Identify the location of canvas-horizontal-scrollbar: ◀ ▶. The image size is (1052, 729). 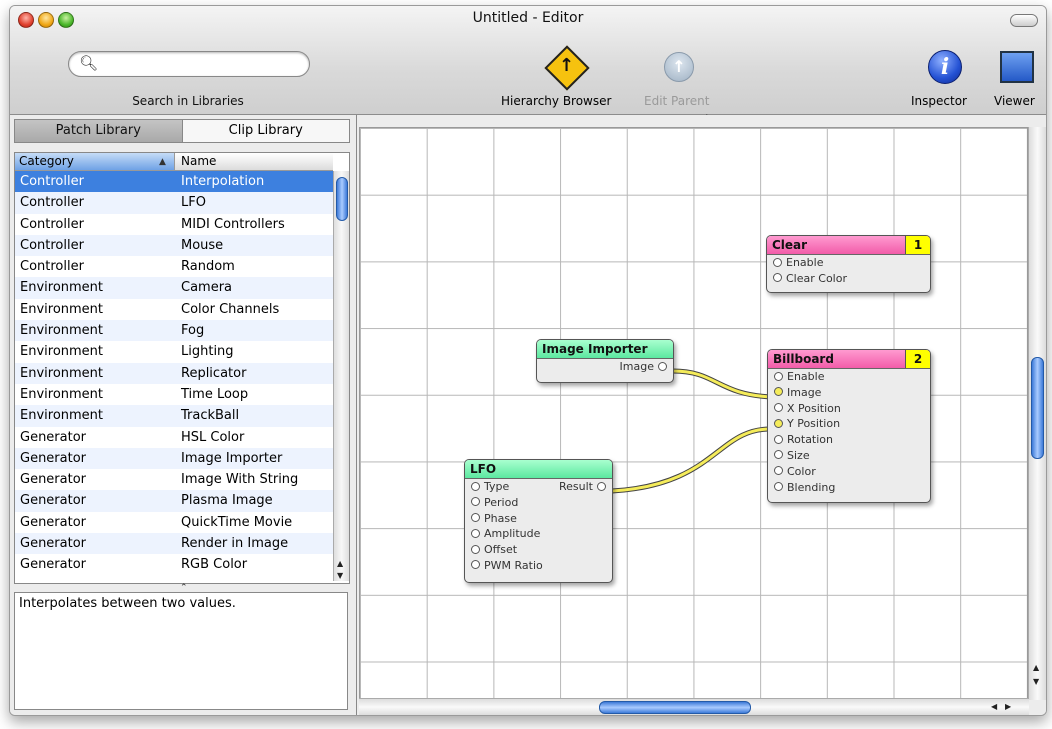
(694, 706).